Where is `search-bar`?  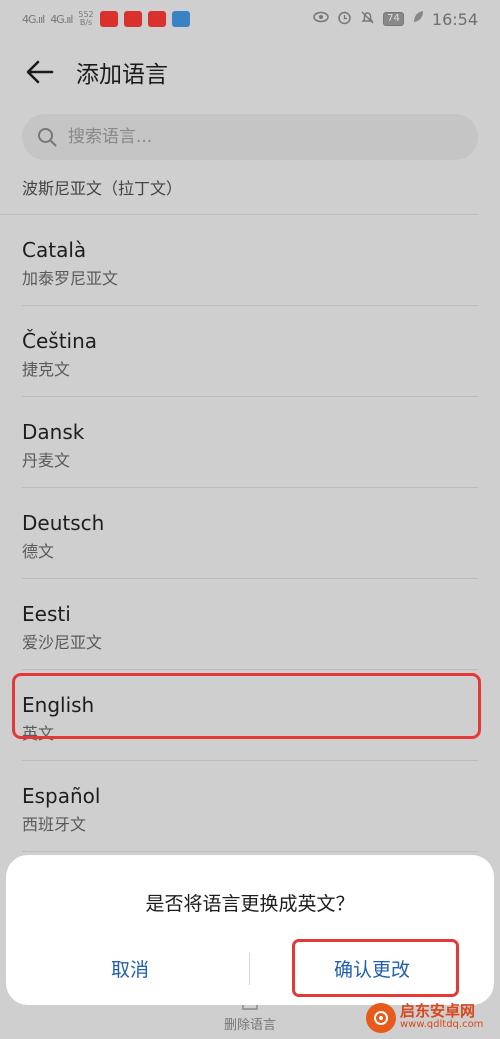
search-bar is located at coordinates (250, 137).